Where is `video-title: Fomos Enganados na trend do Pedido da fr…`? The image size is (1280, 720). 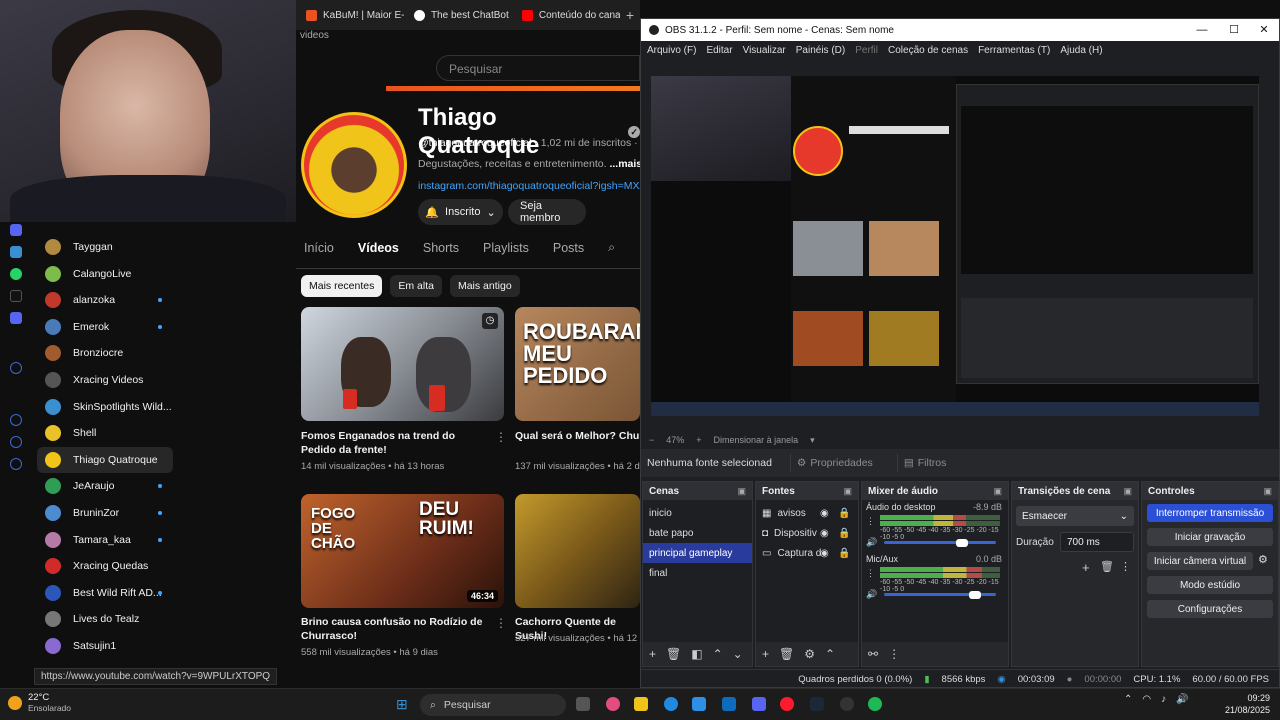
video-title: Fomos Enganados na trend do Pedido da fr… is located at coordinates (396, 443).